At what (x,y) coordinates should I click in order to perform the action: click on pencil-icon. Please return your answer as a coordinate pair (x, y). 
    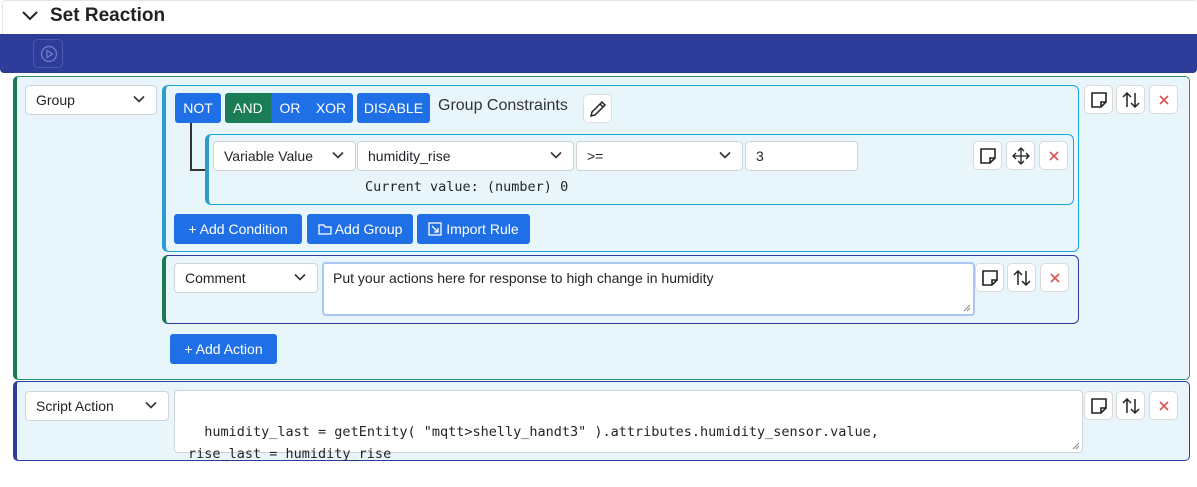
    Looking at the image, I should click on (598, 109).